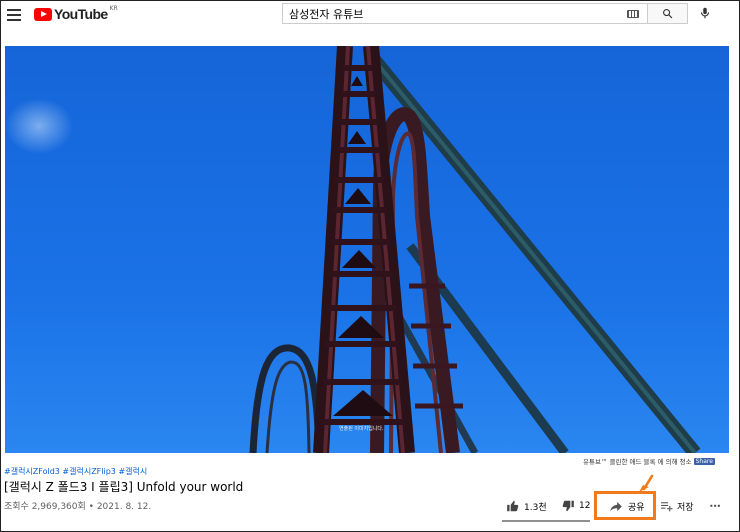 The height and width of the screenshot is (532, 740). I want to click on playlist-add-icon, so click(667, 507).